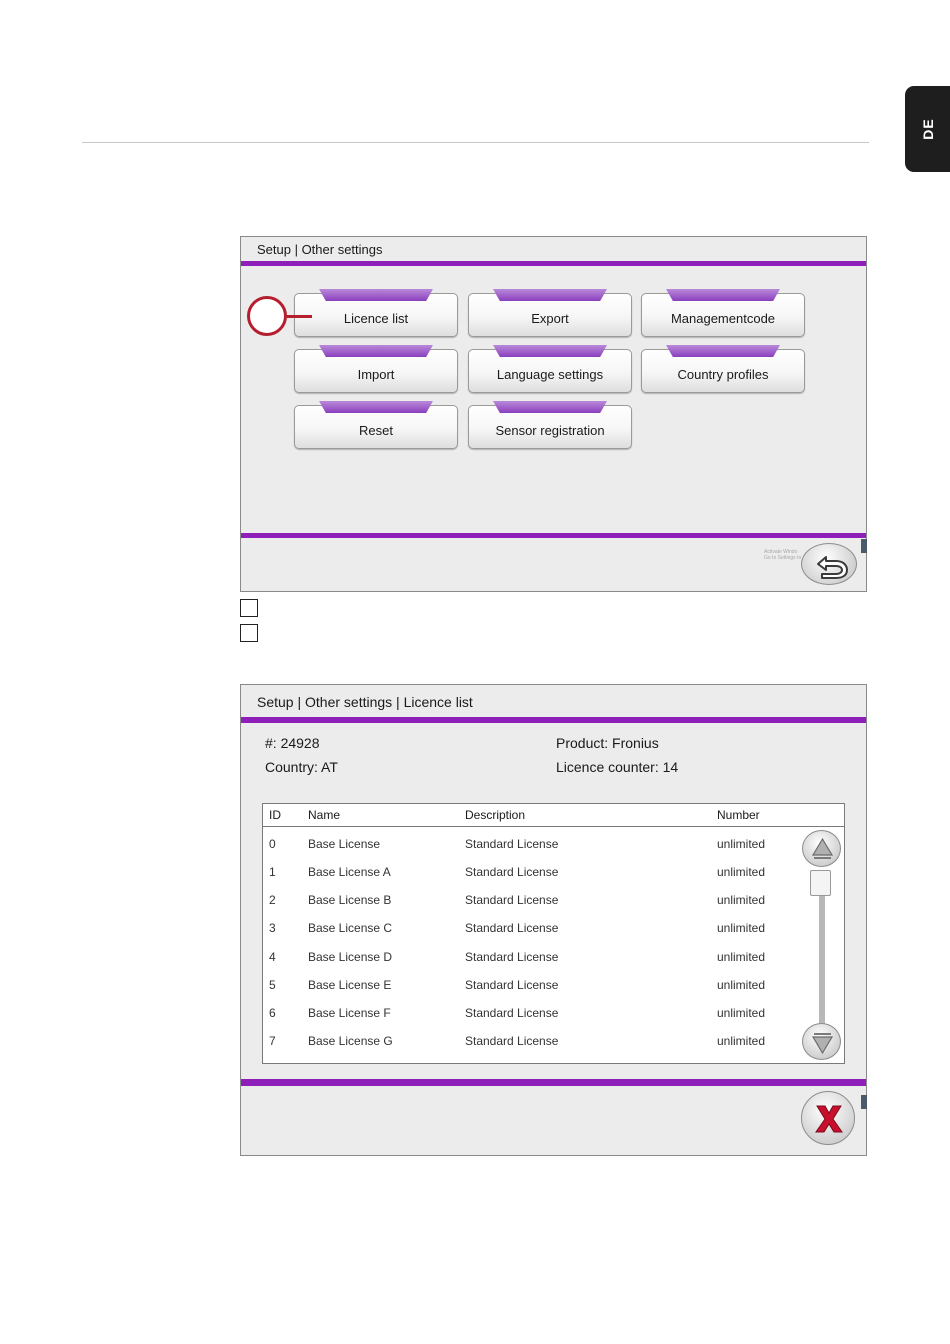  I want to click on back-arrow-icon, so click(832, 567).